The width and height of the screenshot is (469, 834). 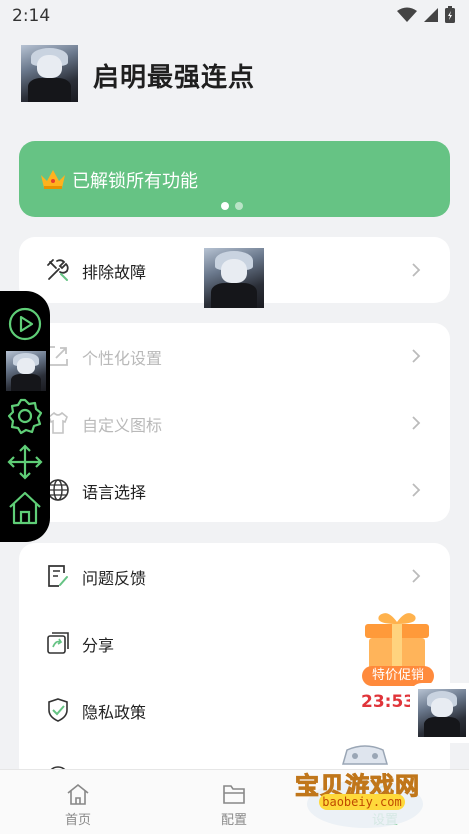 What do you see at coordinates (234, 489) in the screenshot?
I see `menu-item-language: 语言选择` at bounding box center [234, 489].